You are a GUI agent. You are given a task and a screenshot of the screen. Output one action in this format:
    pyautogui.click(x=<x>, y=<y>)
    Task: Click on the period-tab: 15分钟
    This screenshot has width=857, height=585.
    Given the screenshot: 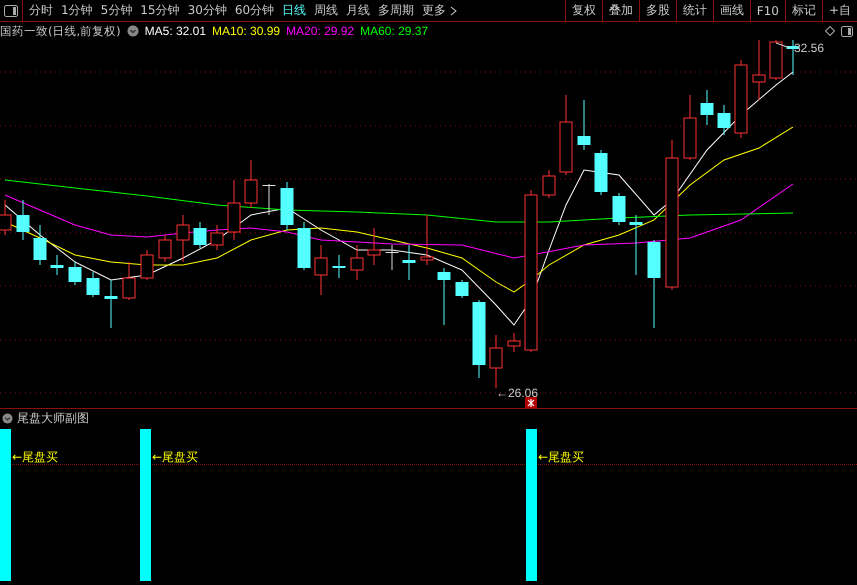 What is the action you would take?
    pyautogui.click(x=160, y=10)
    